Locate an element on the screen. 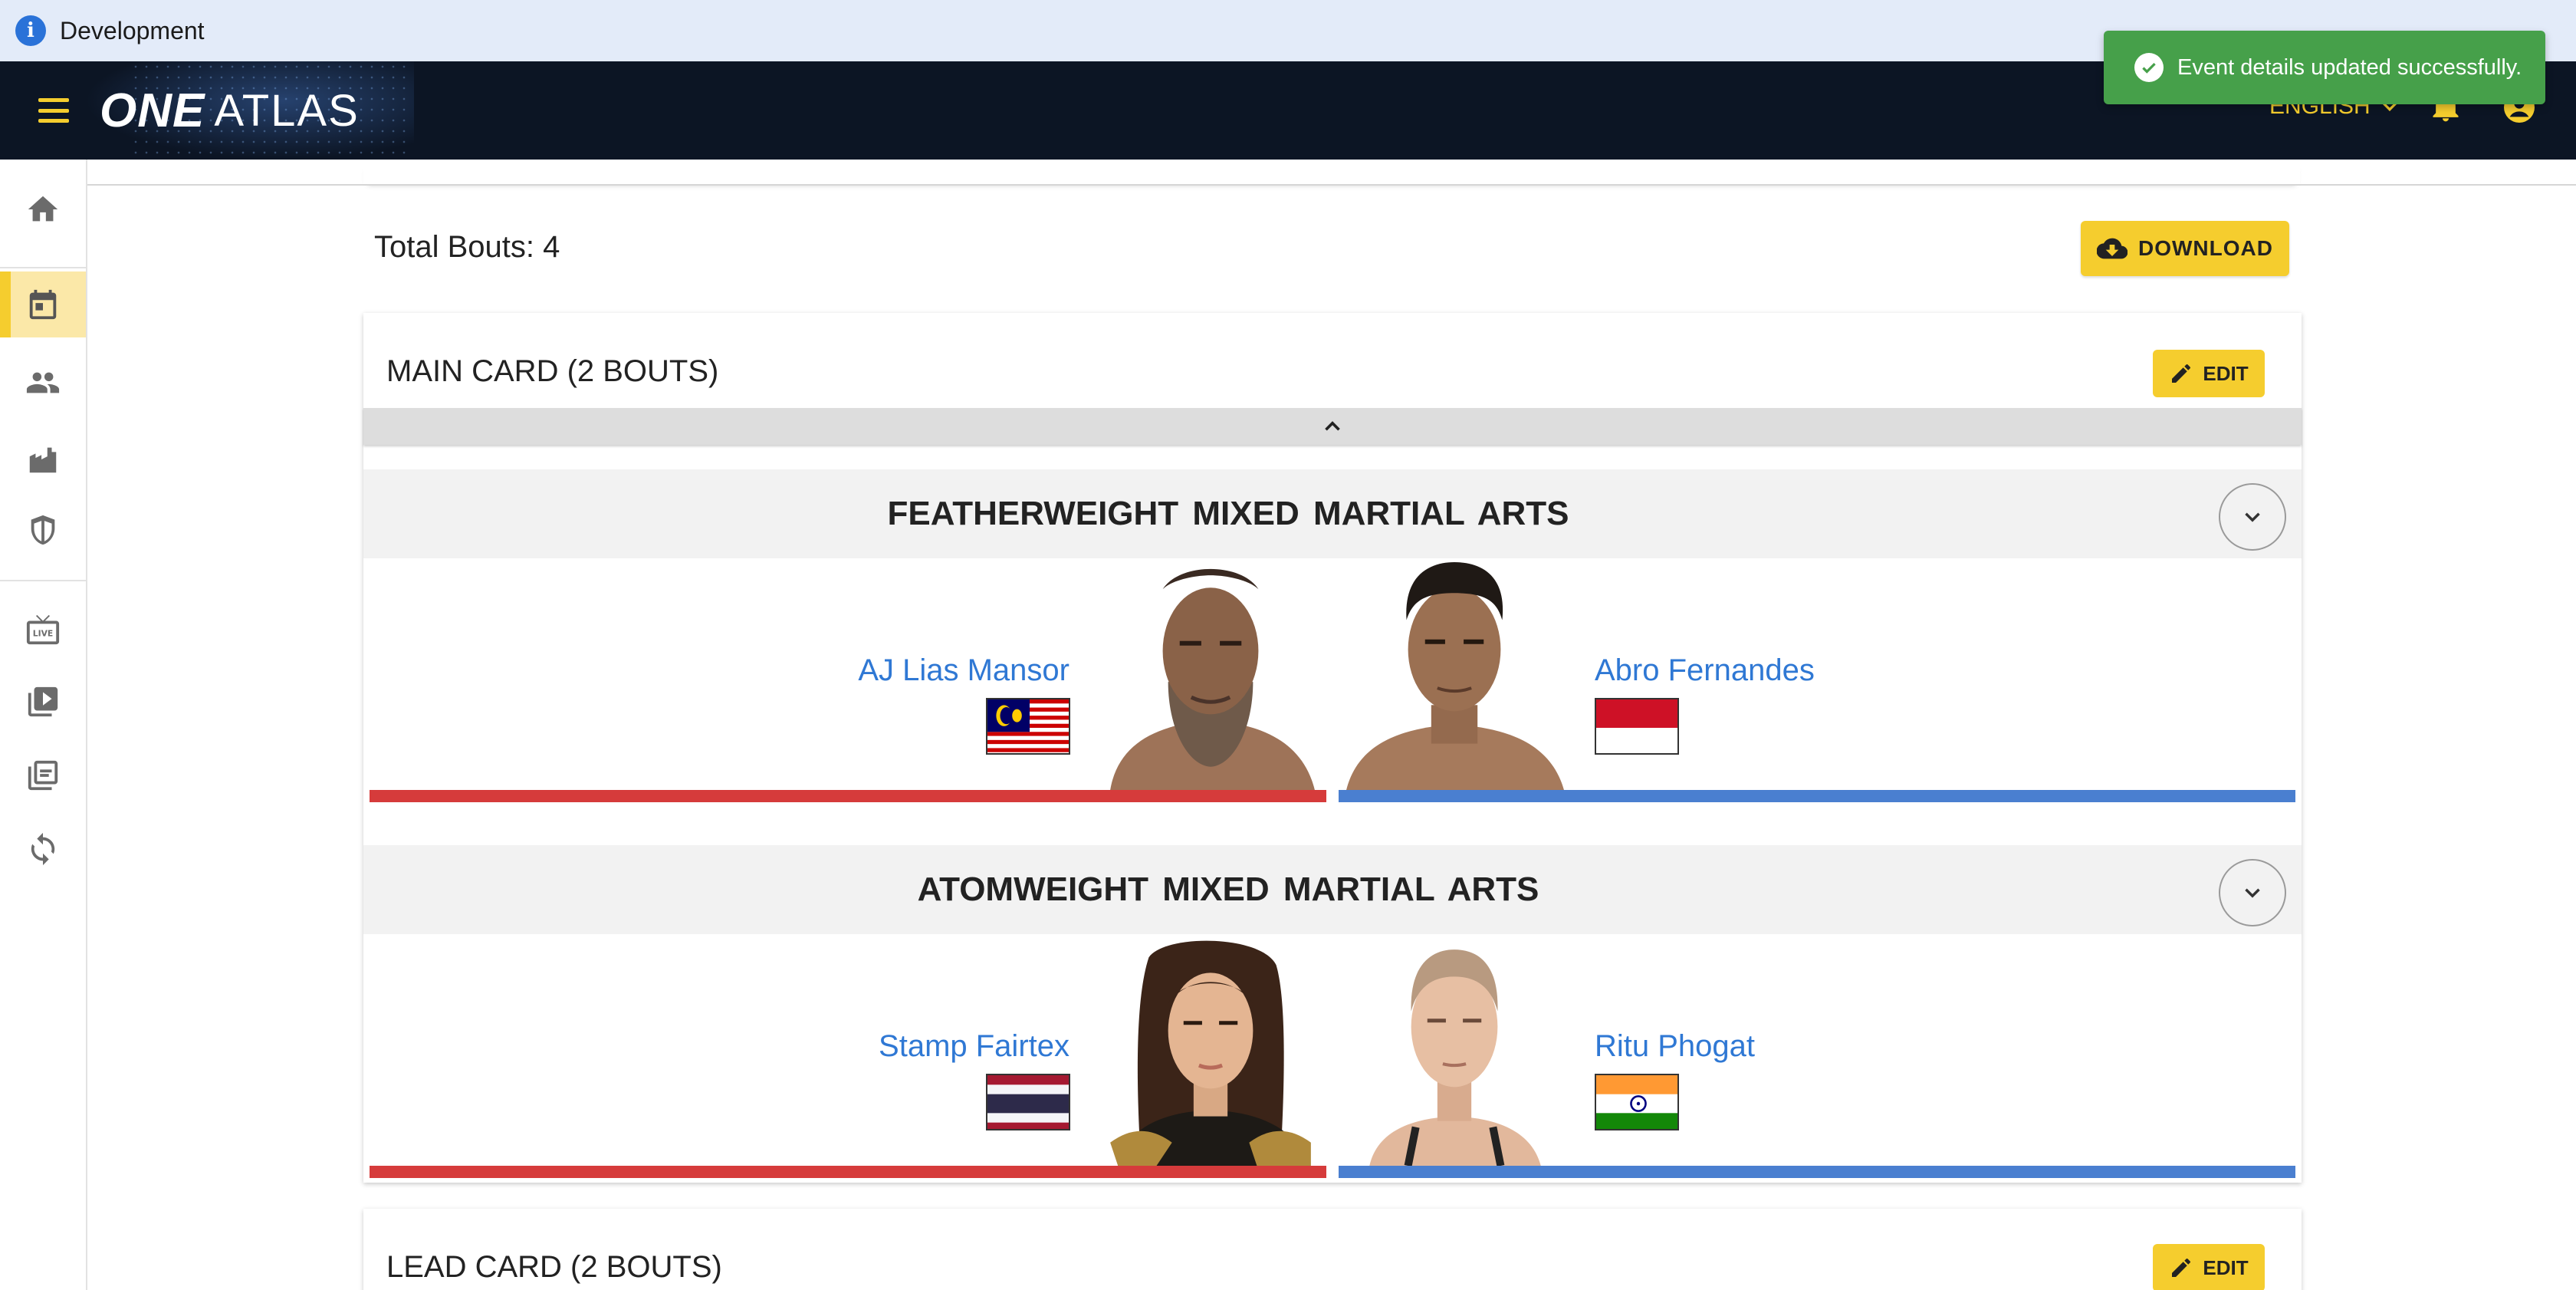 This screenshot has width=2576, height=1290. success-toast: Event details updated successfully. is located at coordinates (2324, 67).